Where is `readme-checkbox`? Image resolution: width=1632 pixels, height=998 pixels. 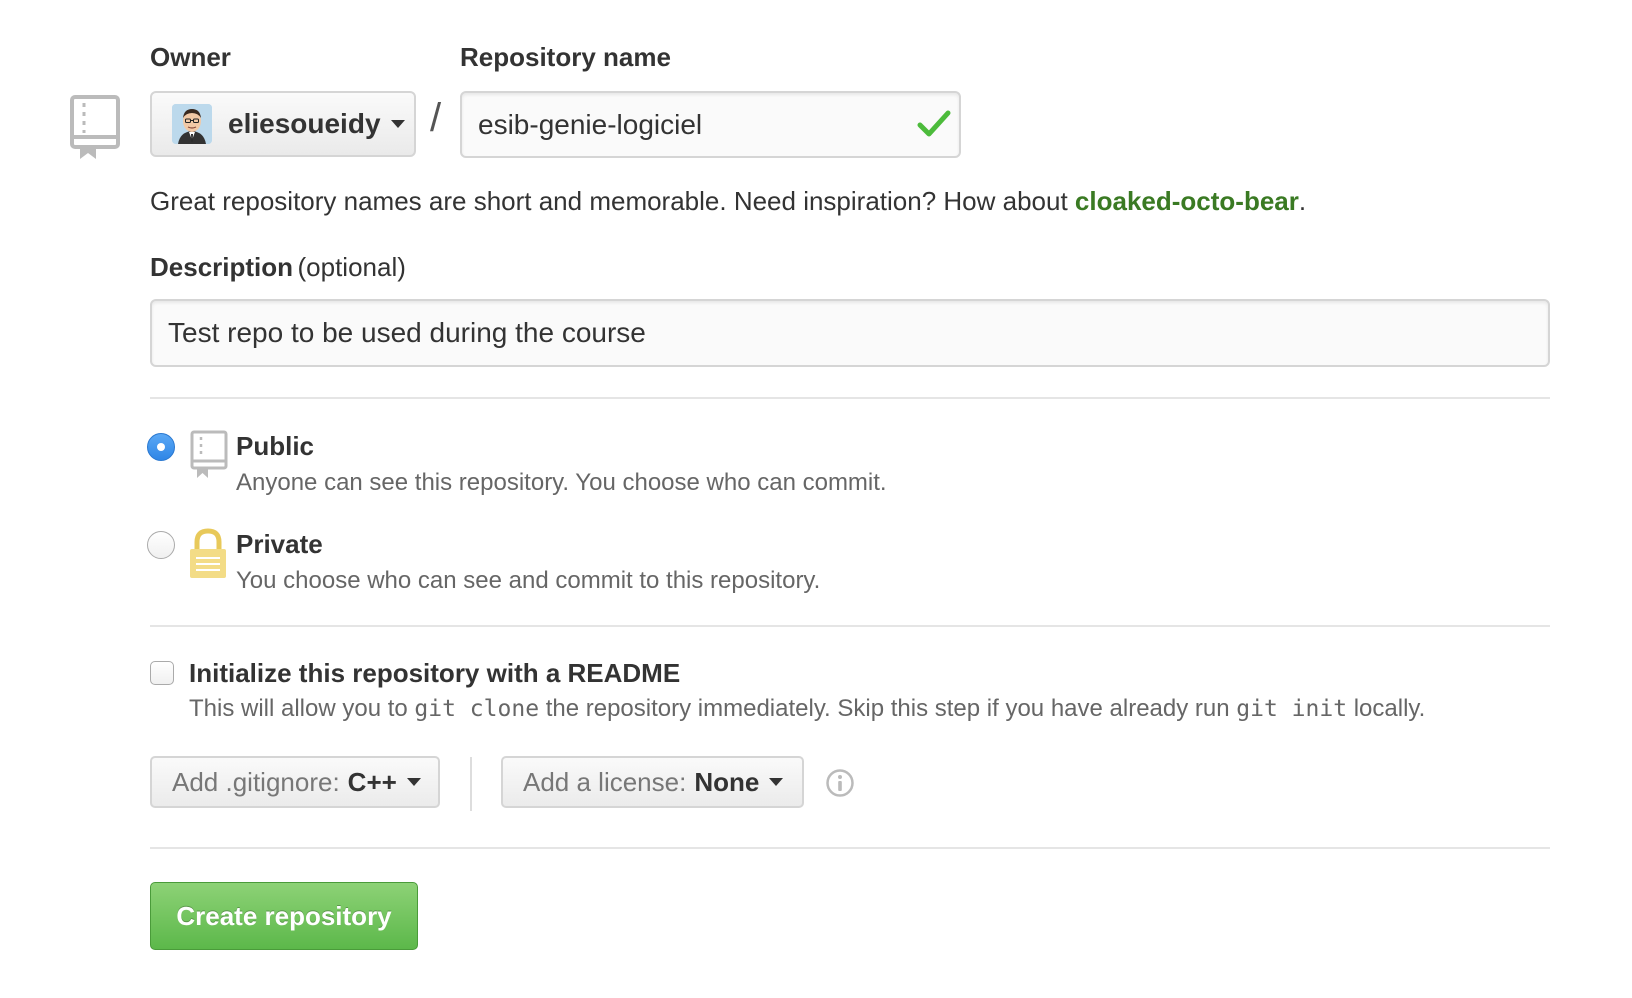
readme-checkbox is located at coordinates (162, 673).